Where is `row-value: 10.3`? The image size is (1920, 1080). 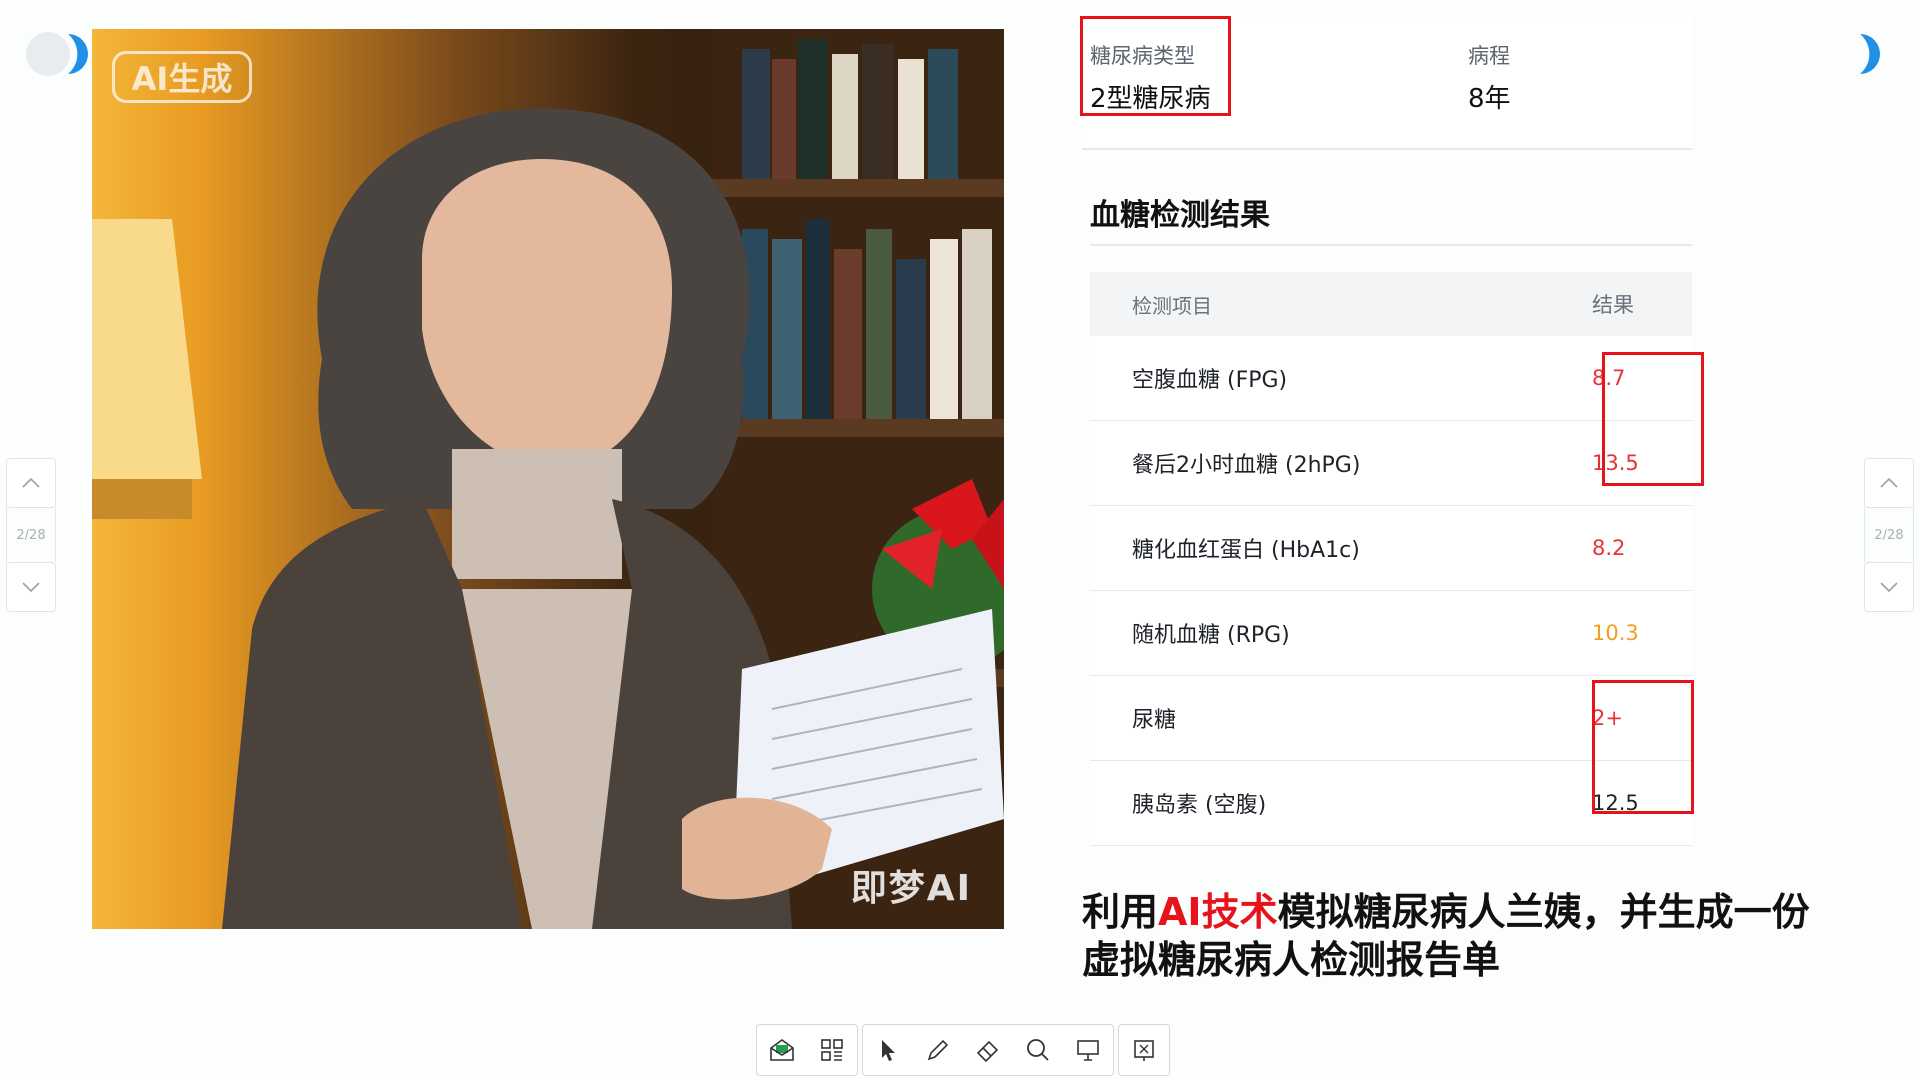
row-value: 10.3 is located at coordinates (1615, 633).